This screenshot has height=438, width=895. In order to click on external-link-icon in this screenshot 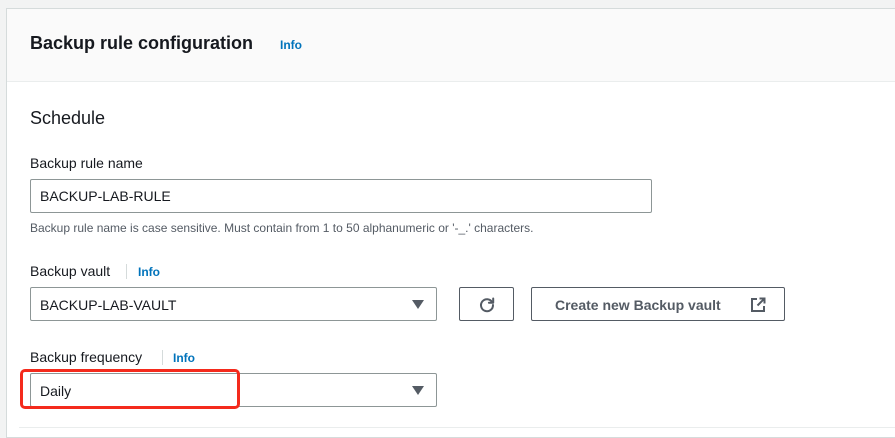, I will do `click(758, 304)`.